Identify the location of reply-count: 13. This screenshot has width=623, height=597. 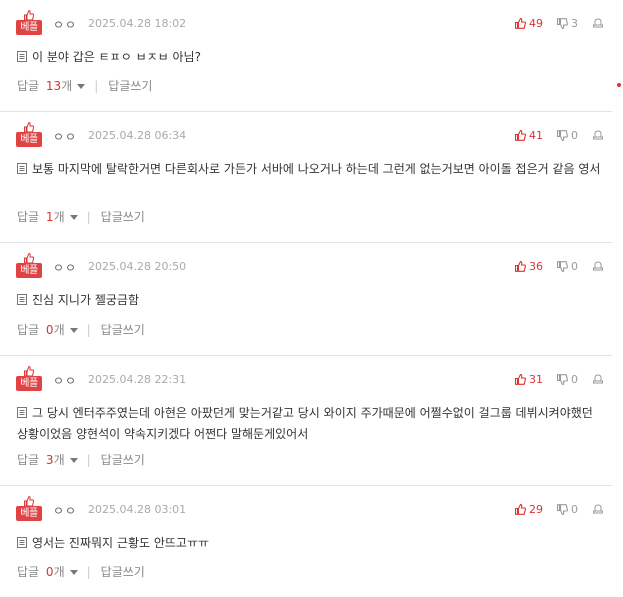
(53, 86).